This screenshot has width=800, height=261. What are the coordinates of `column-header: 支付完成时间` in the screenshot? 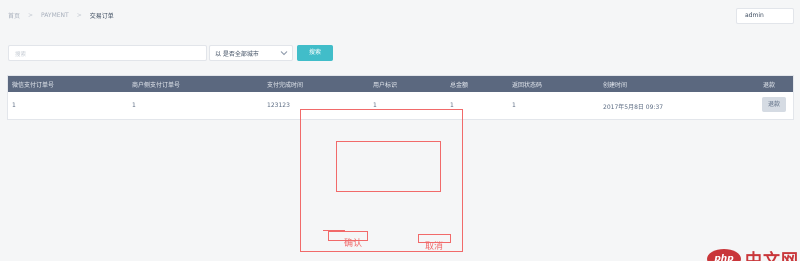 It's located at (285, 85).